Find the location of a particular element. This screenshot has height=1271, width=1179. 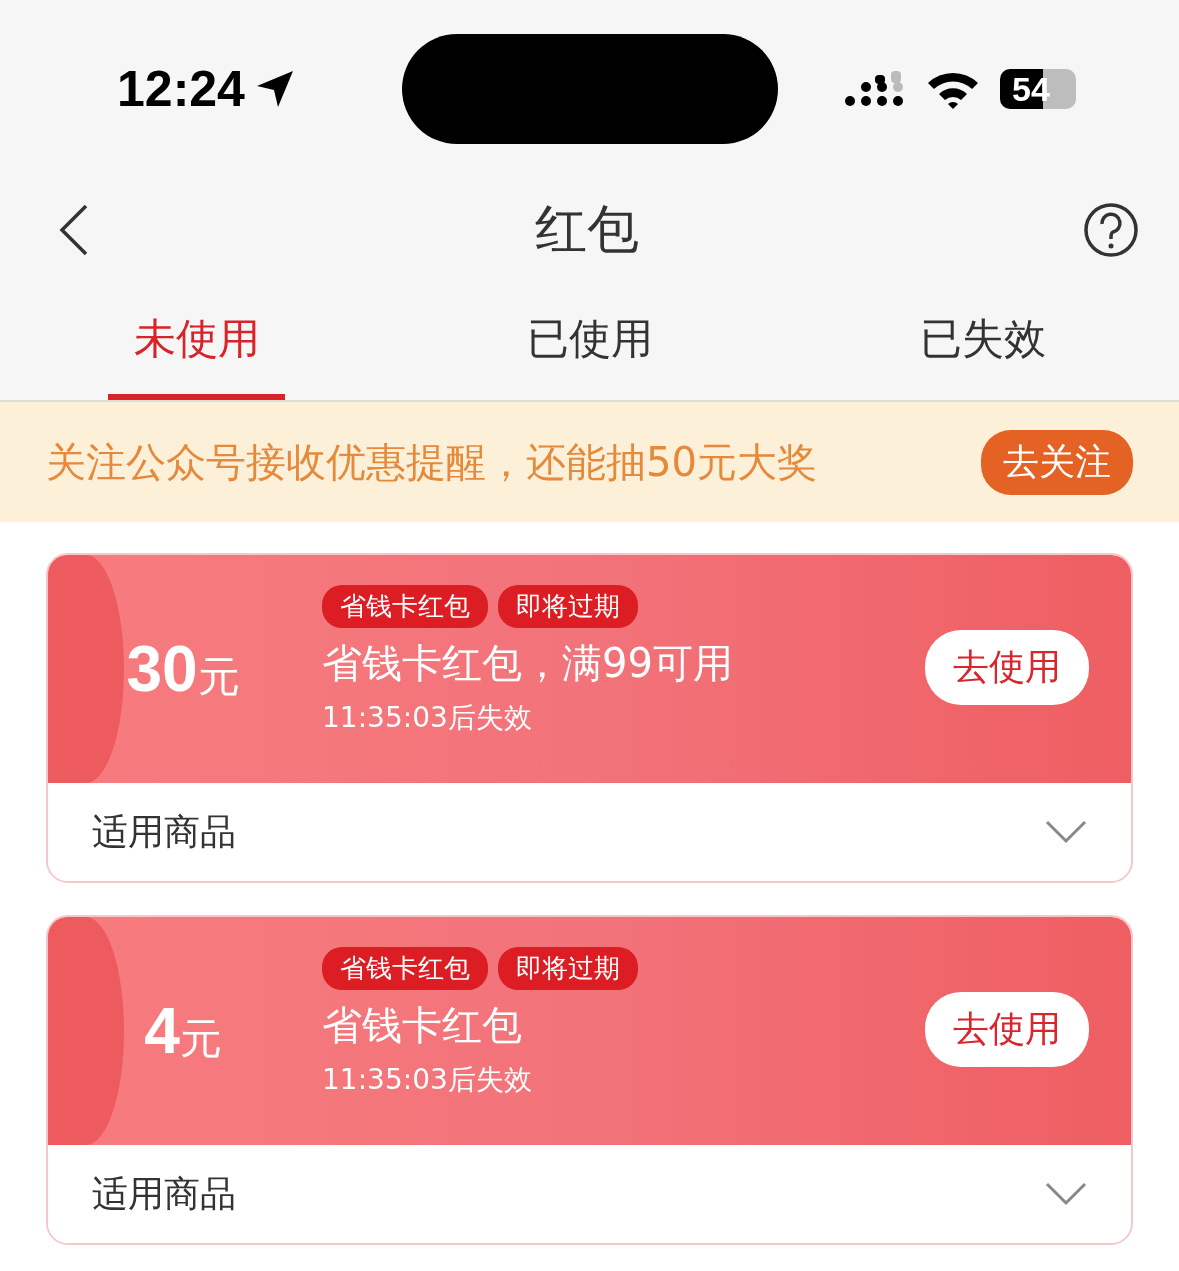

tab: 已失效 is located at coordinates (982, 345).